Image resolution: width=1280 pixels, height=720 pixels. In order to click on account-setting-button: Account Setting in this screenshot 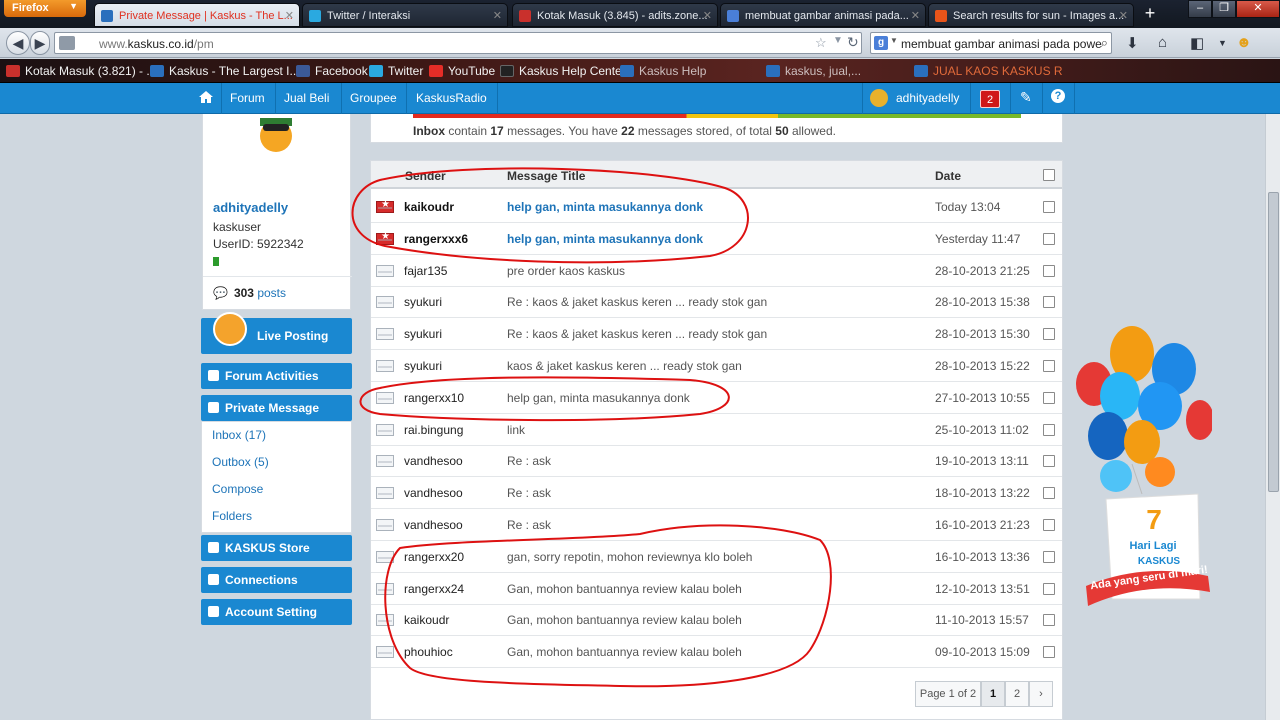, I will do `click(276, 612)`.